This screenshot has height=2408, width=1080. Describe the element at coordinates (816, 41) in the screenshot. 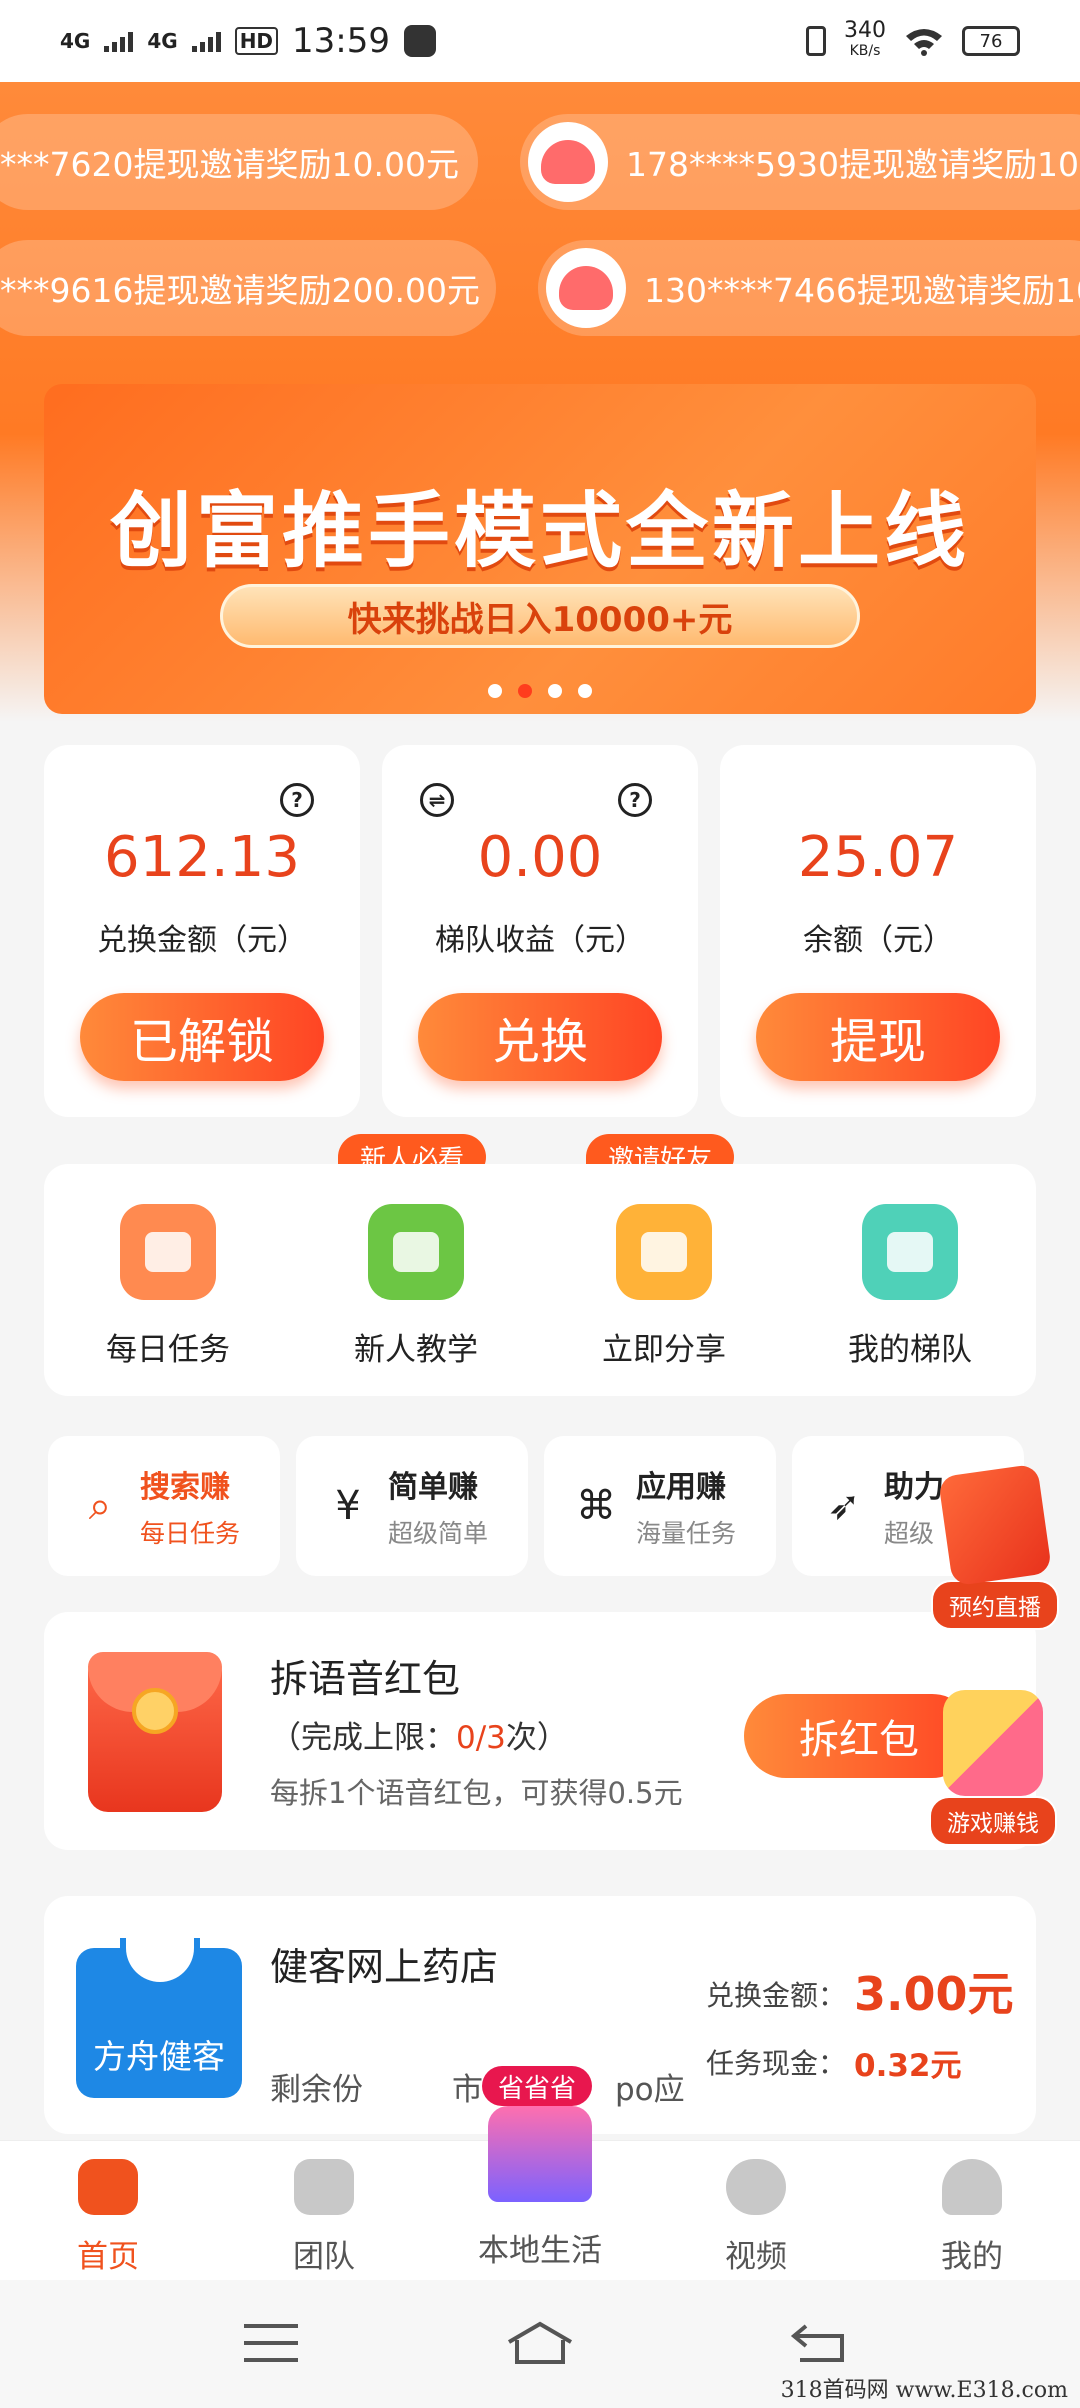

I see `vibrate-icon` at that location.